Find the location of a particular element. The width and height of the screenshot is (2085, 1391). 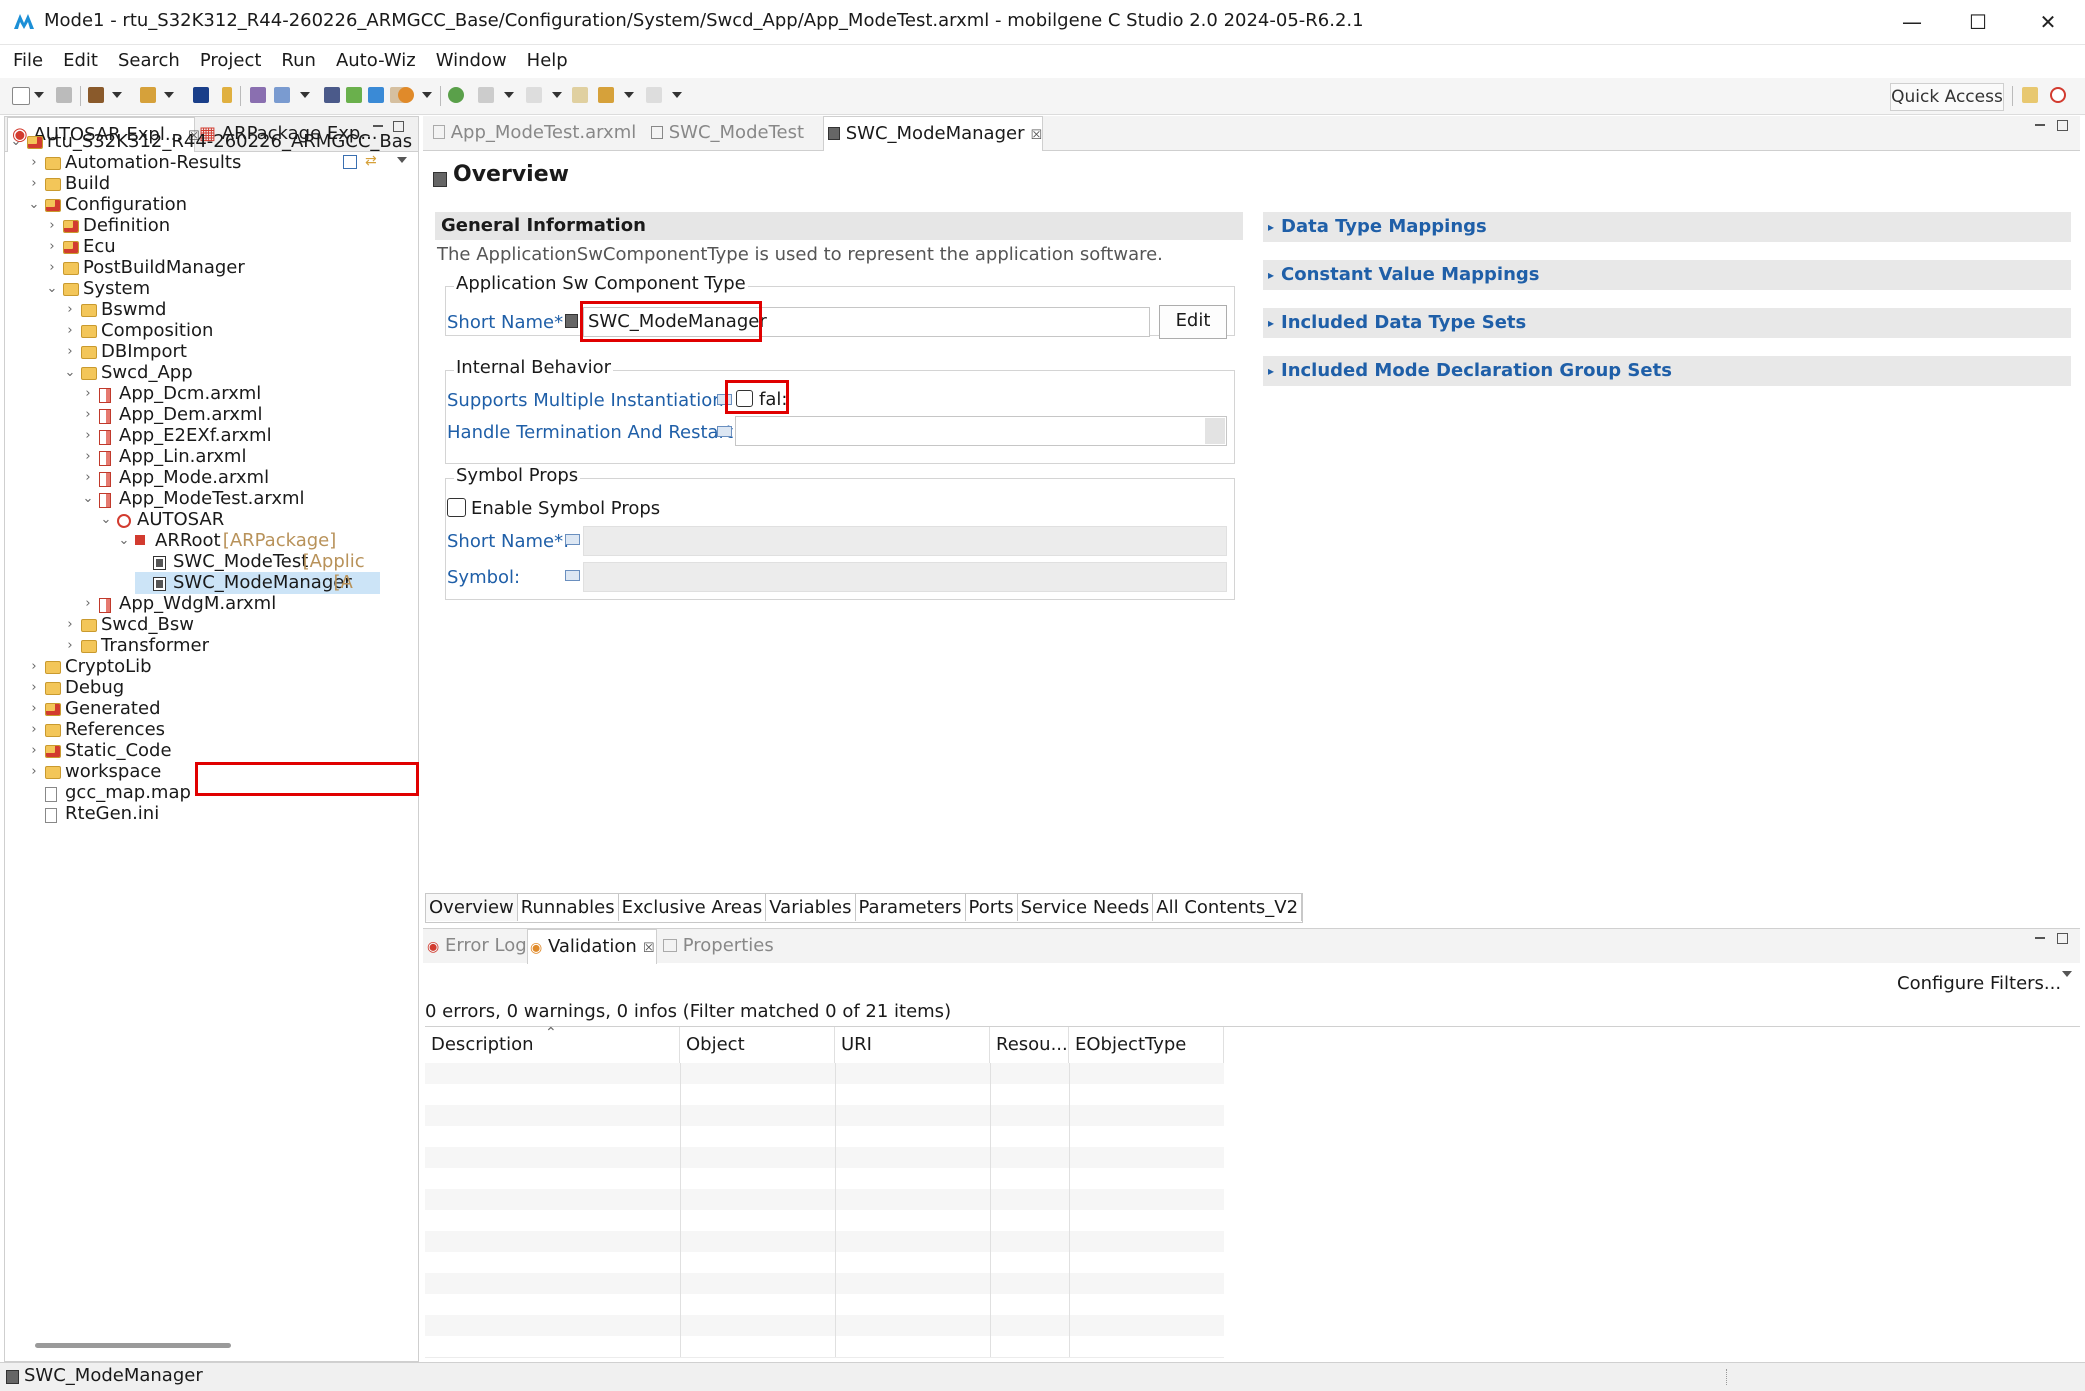

last-edit-icon is located at coordinates (580, 95).